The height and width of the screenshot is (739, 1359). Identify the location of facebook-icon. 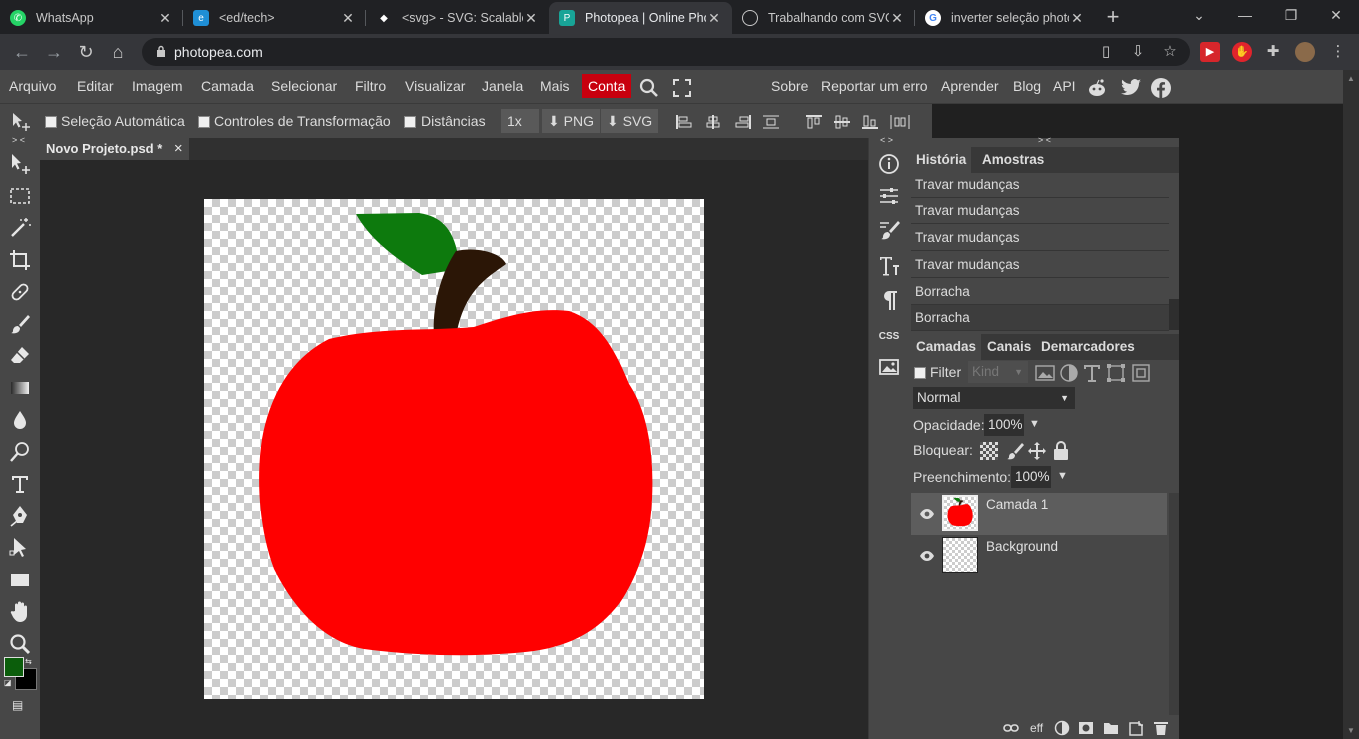
(1161, 88).